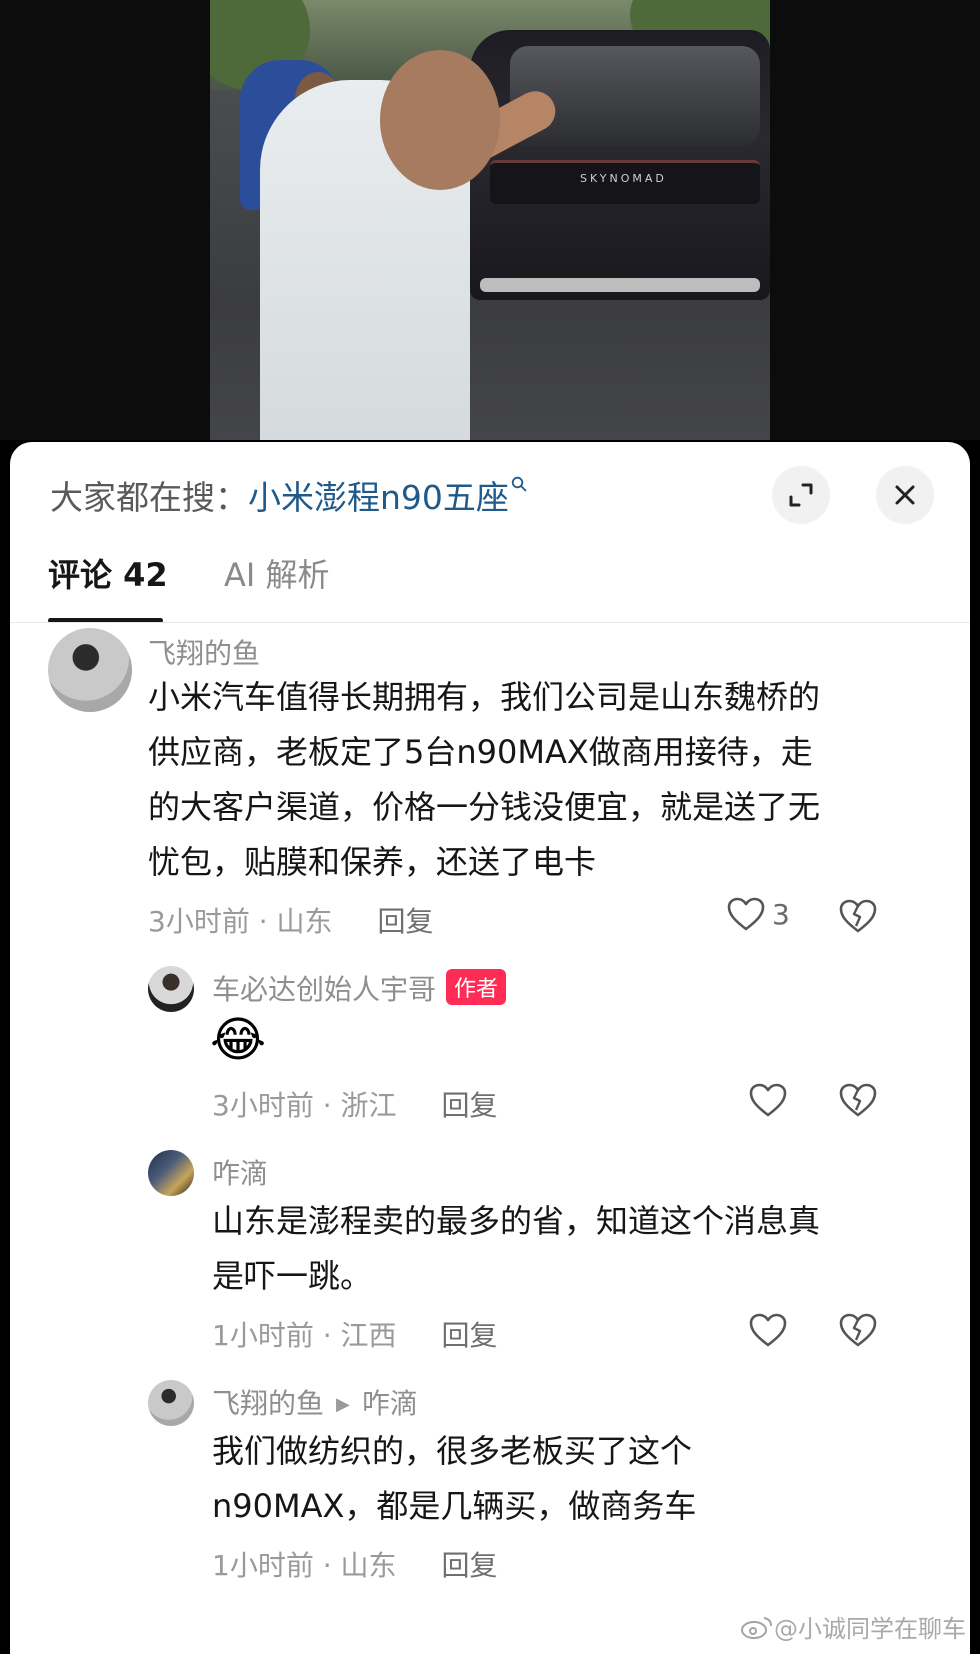 This screenshot has height=1654, width=980. Describe the element at coordinates (480, 752) in the screenshot. I see `comment-text-line: 供应商，老板定了5台n90MAX做商用接待，走` at that location.